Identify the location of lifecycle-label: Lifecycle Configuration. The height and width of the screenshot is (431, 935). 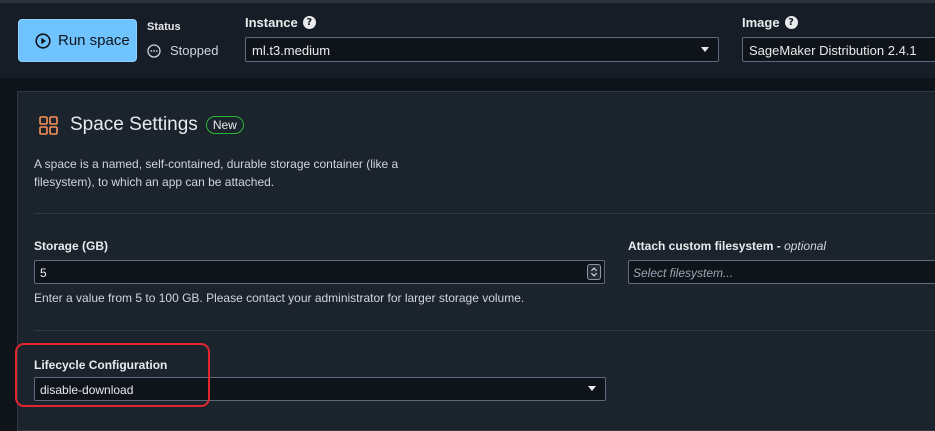
(101, 365).